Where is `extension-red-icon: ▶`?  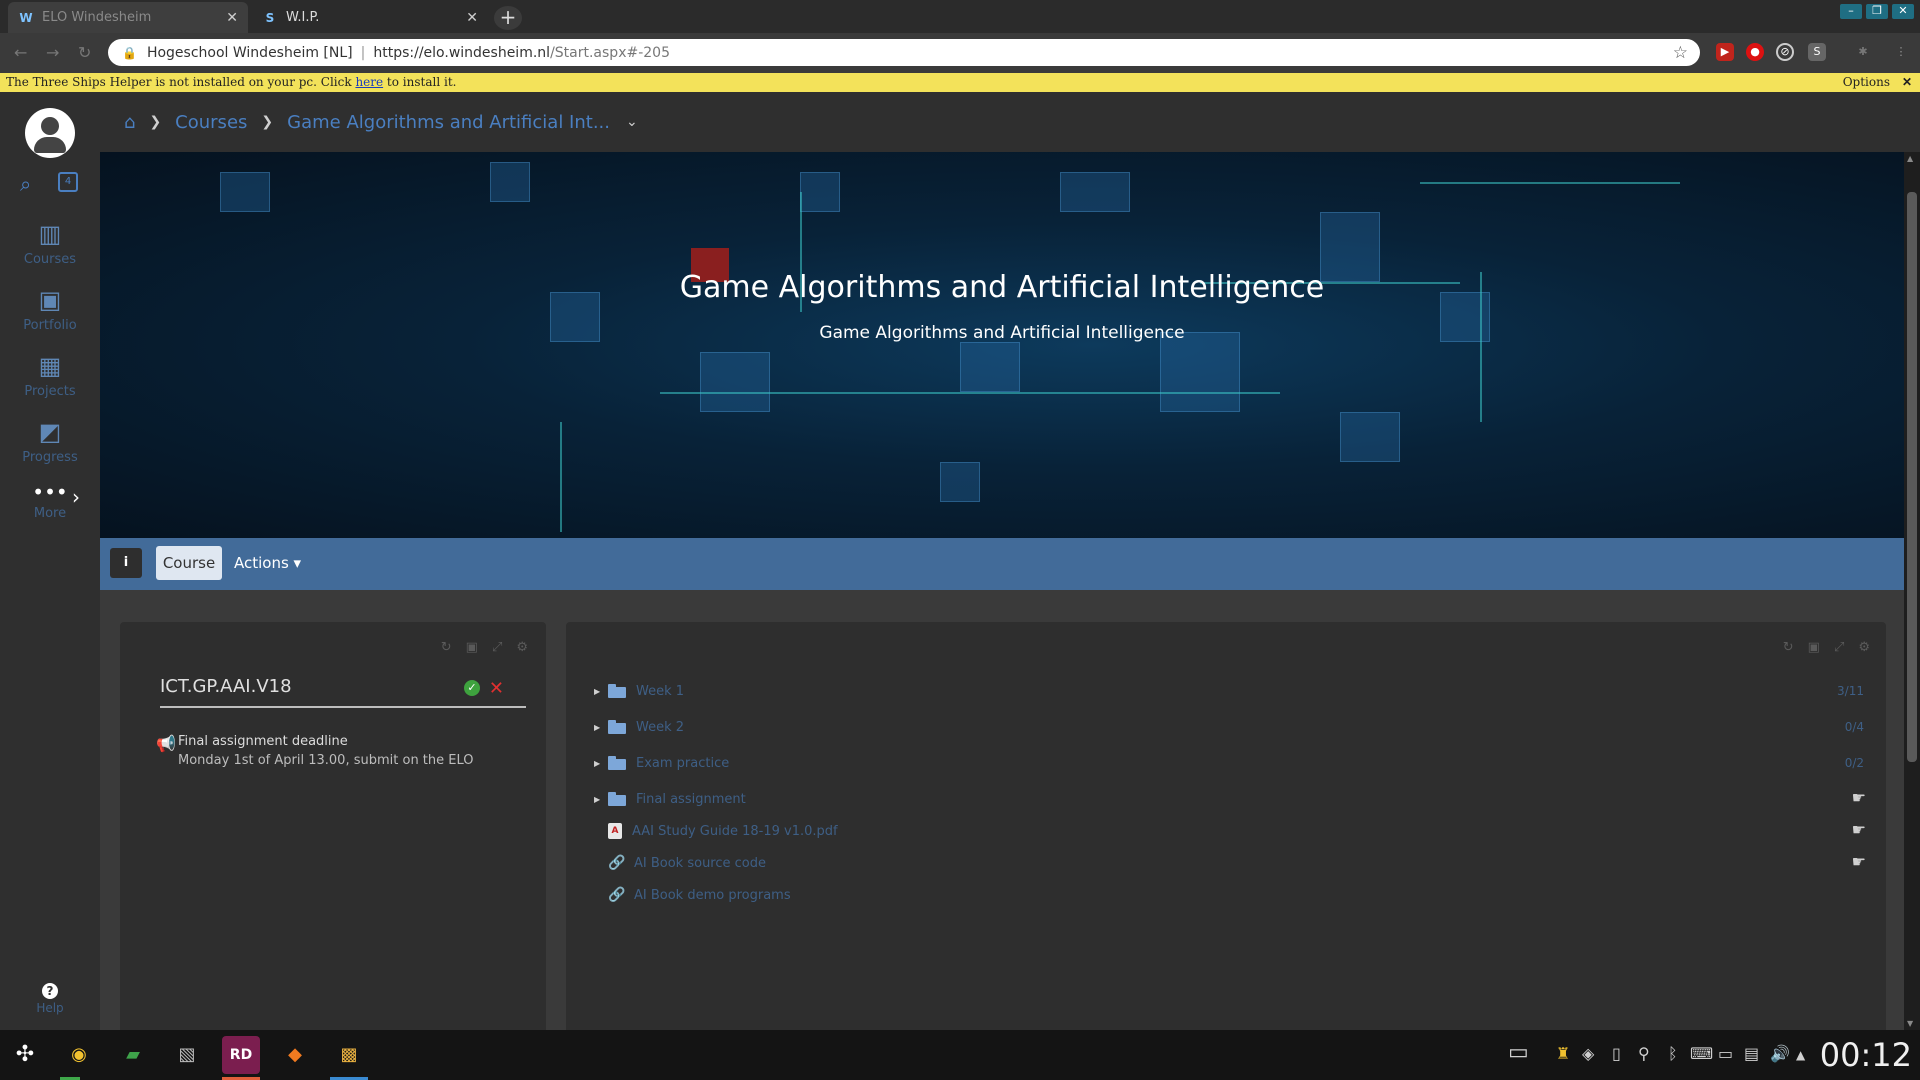 extension-red-icon: ▶ is located at coordinates (1725, 52).